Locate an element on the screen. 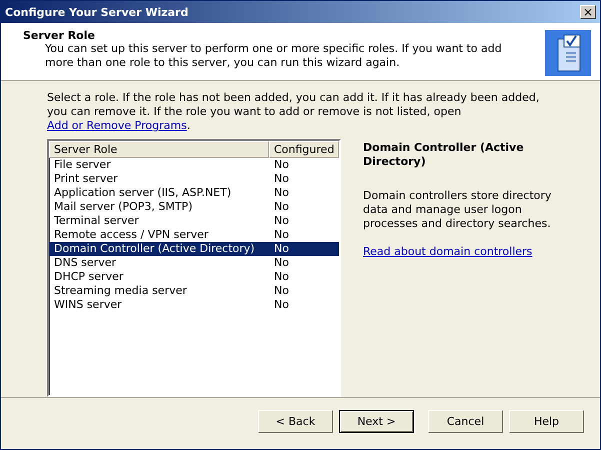  role-row: WINS server No is located at coordinates (194, 305).